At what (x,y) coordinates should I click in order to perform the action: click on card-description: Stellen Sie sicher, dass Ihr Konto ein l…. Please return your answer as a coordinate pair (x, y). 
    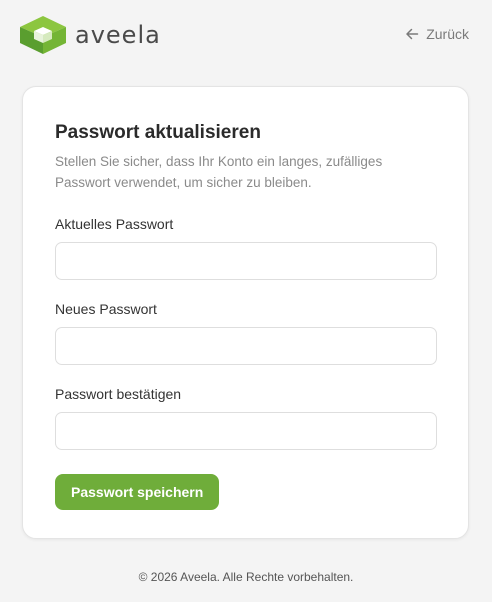
    Looking at the image, I should click on (219, 172).